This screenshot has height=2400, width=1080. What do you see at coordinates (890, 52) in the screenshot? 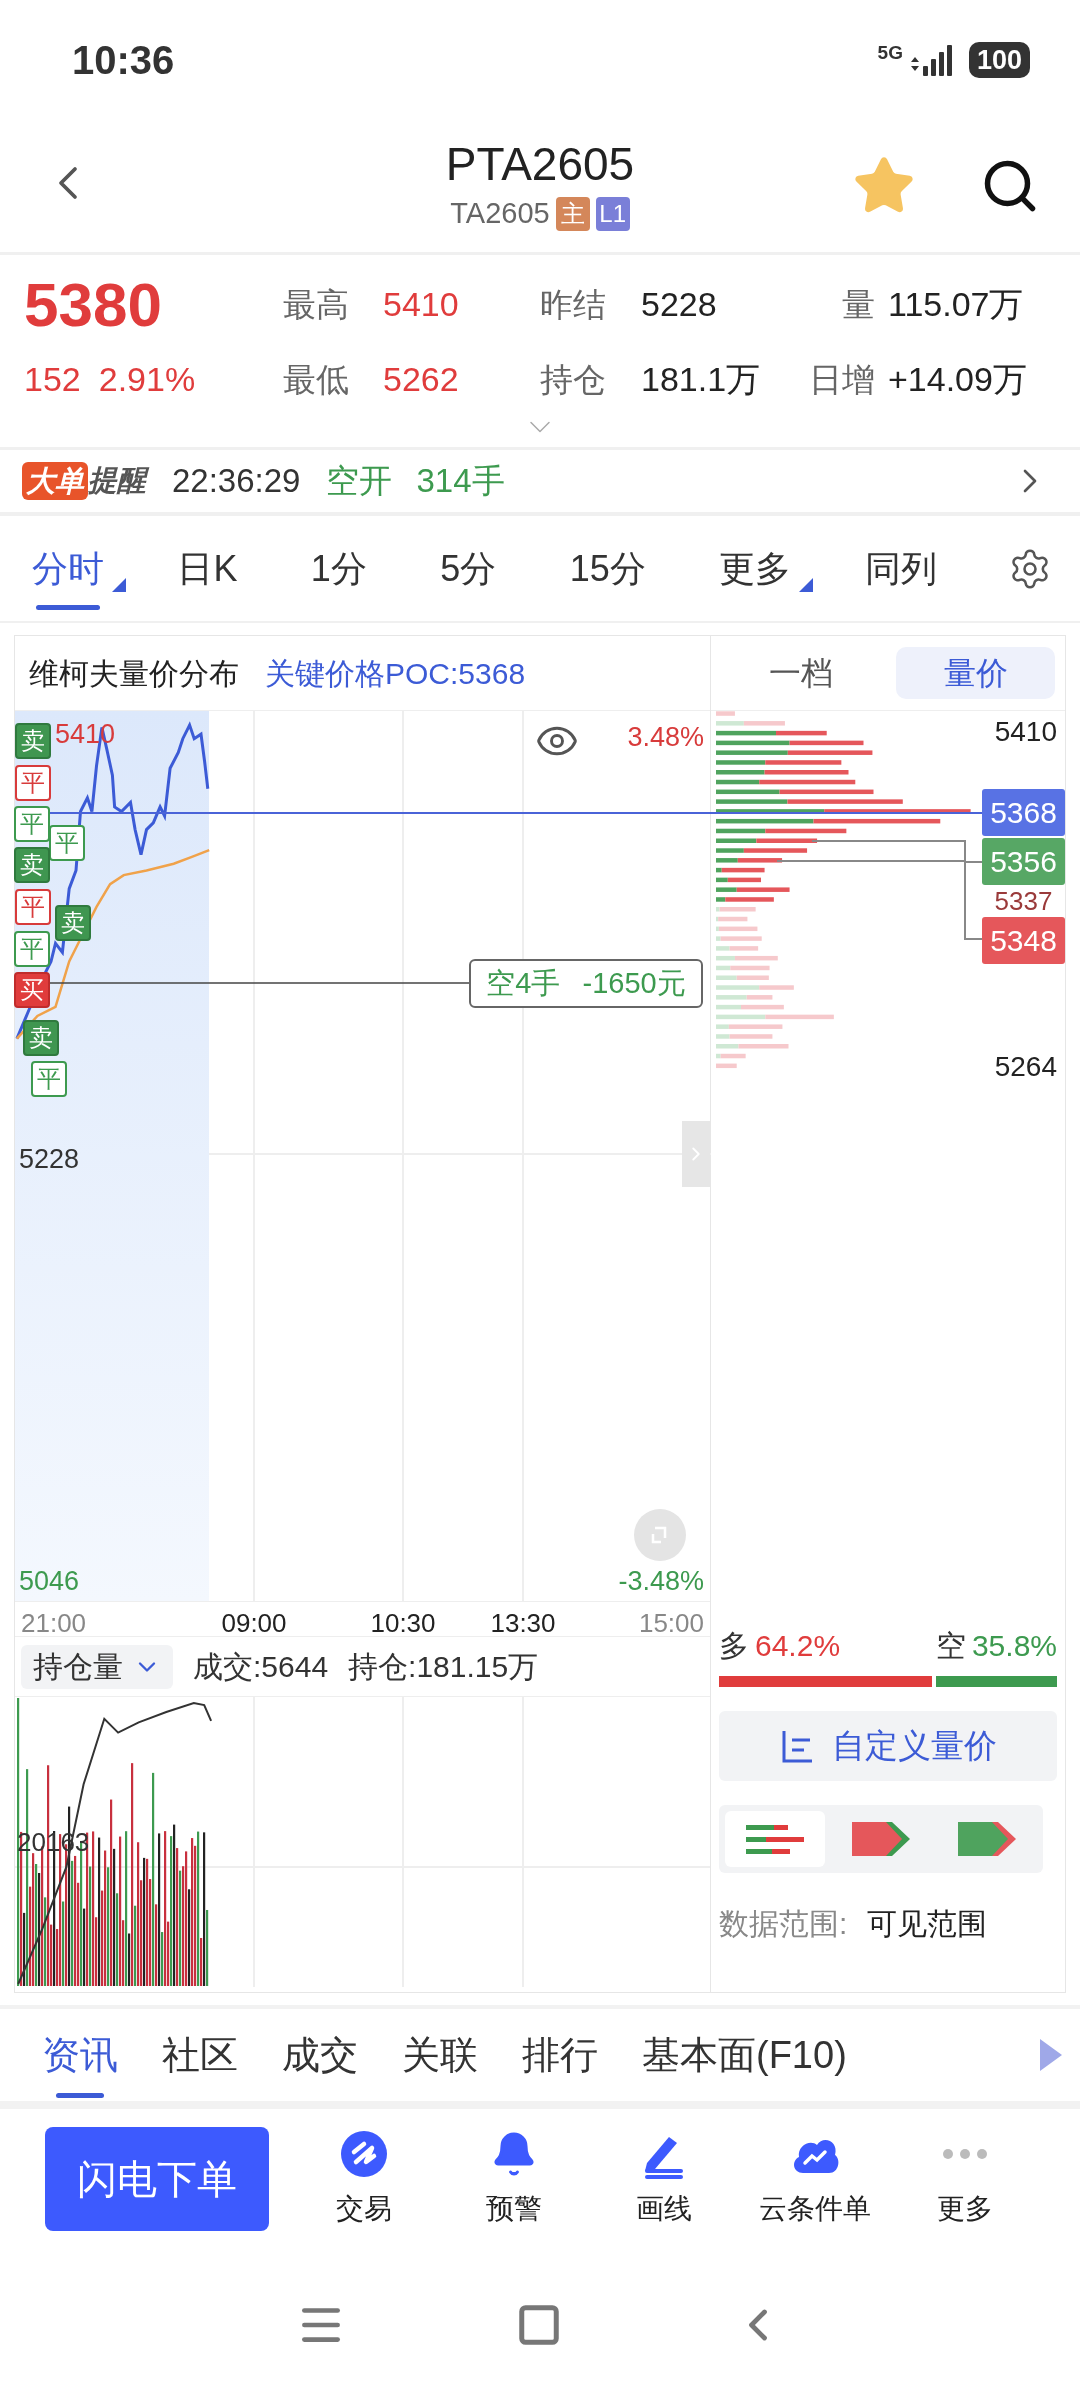
I see `network-label: 5G` at bounding box center [890, 52].